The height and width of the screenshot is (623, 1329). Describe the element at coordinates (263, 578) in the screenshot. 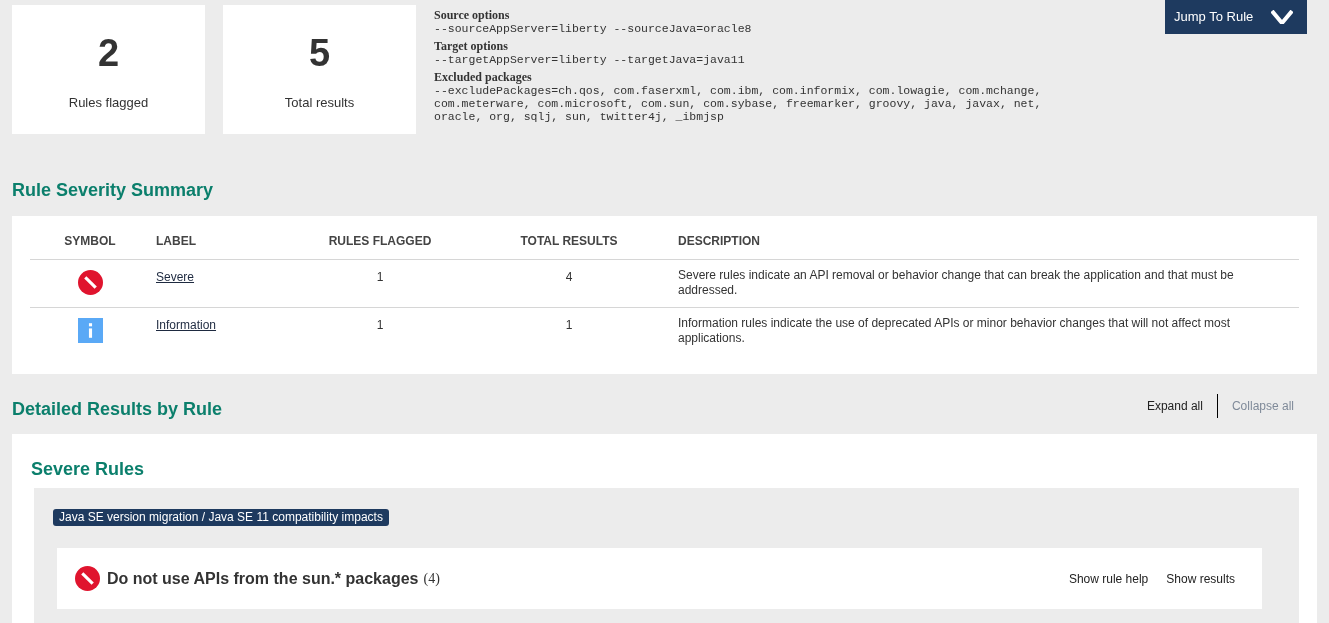

I see `rule-title: Do not use APIs from the sun.* packages` at that location.